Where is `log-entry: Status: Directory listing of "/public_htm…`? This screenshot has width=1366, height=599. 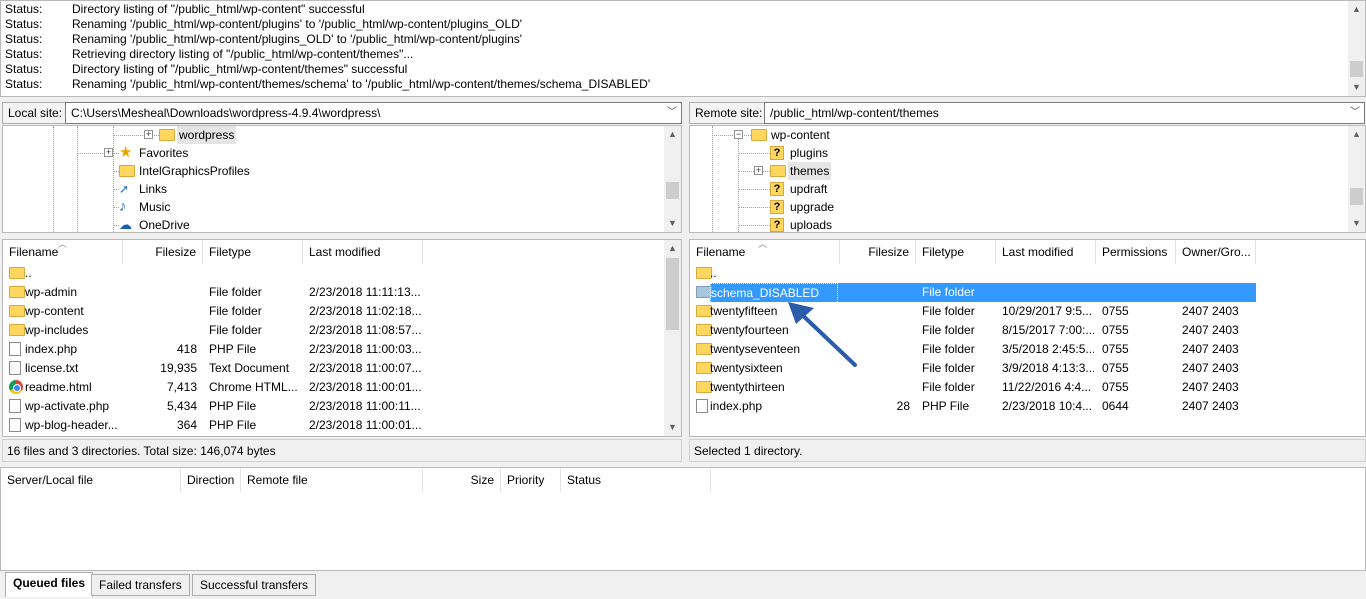 log-entry: Status: Directory listing of "/public_htm… is located at coordinates (206, 69).